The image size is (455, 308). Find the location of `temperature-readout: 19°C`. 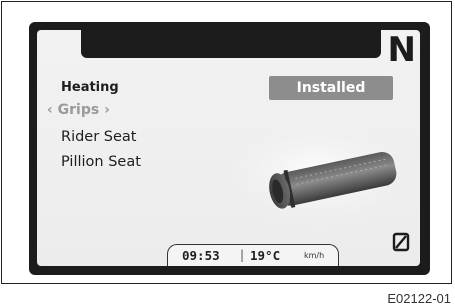

temperature-readout: 19°C is located at coordinates (265, 255).